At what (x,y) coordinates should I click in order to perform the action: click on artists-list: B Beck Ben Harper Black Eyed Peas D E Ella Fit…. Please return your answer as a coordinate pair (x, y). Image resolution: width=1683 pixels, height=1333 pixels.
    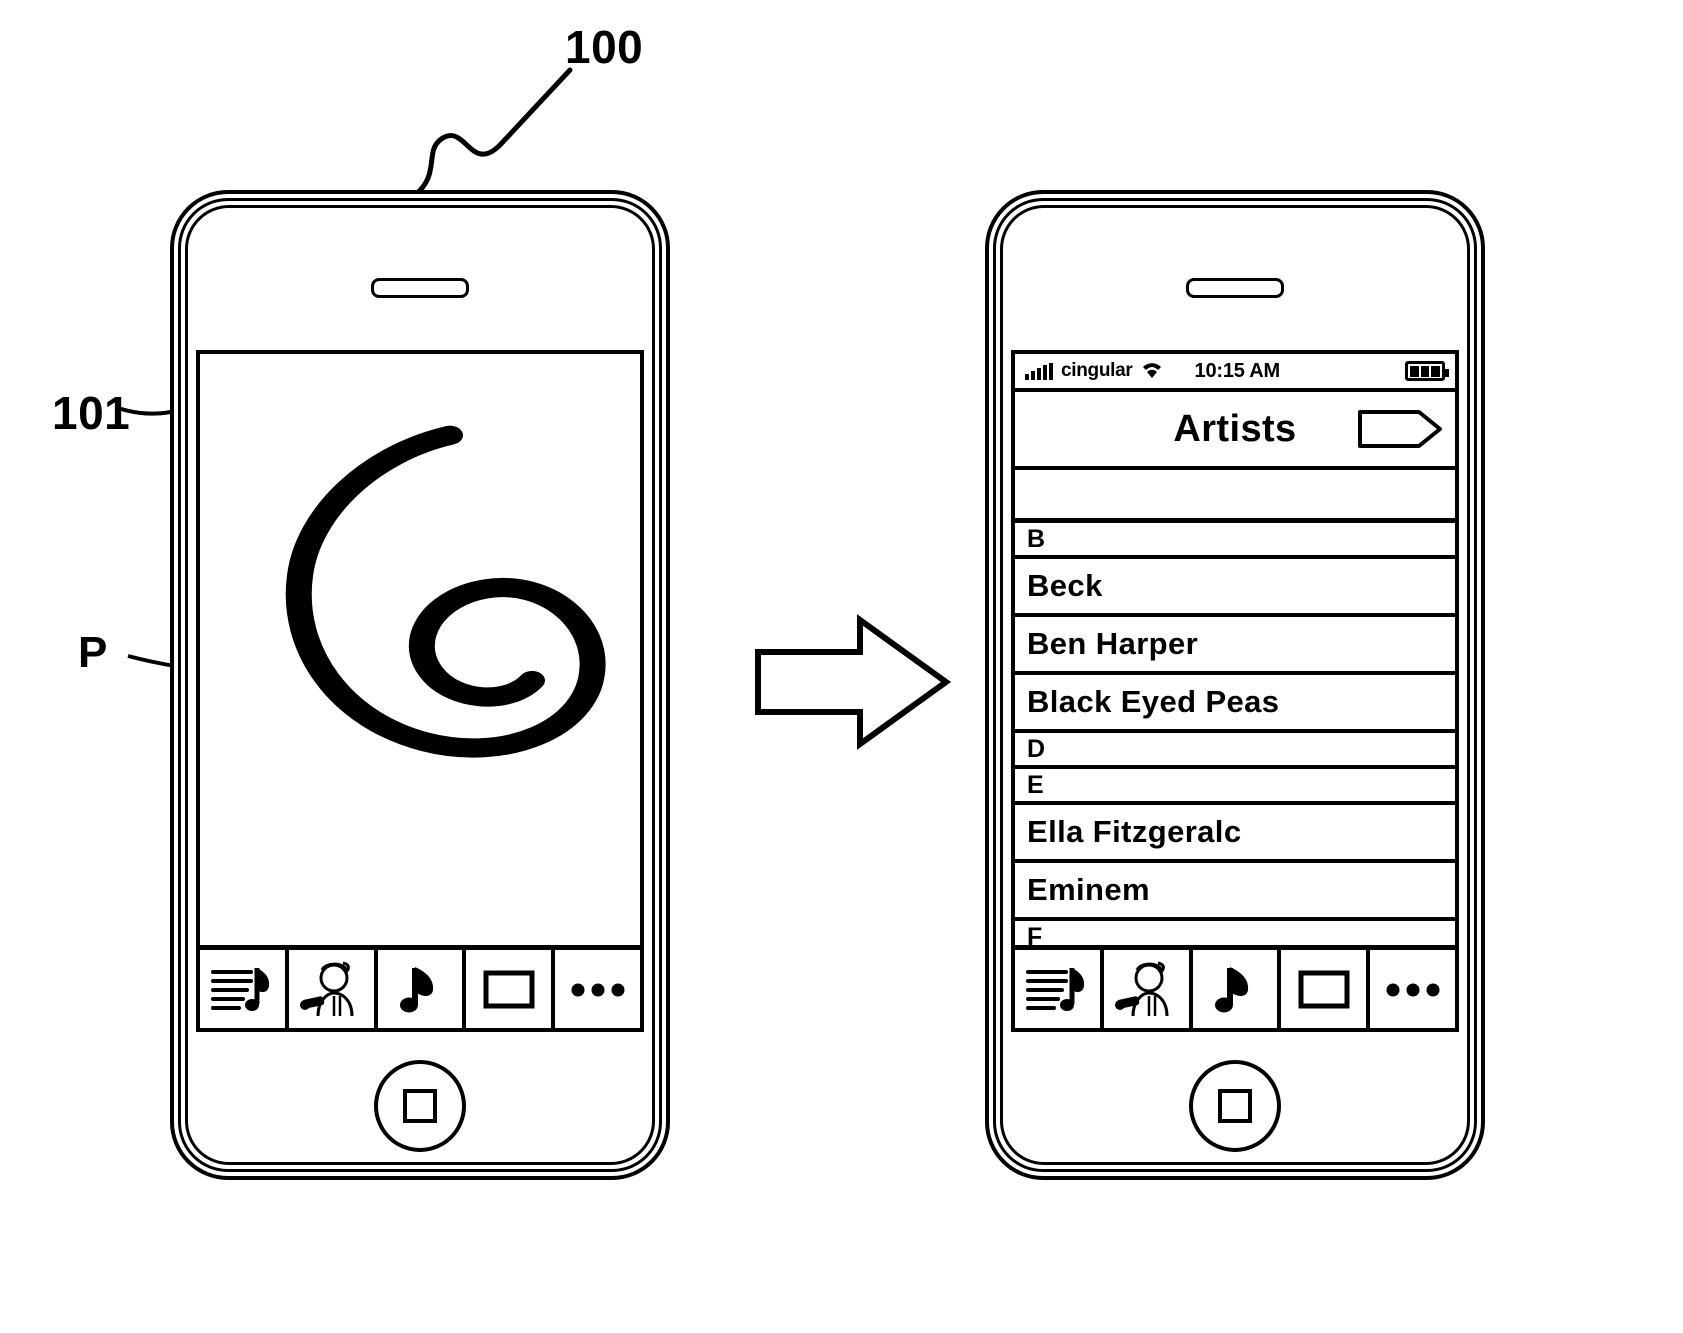
    Looking at the image, I should click on (1235, 734).